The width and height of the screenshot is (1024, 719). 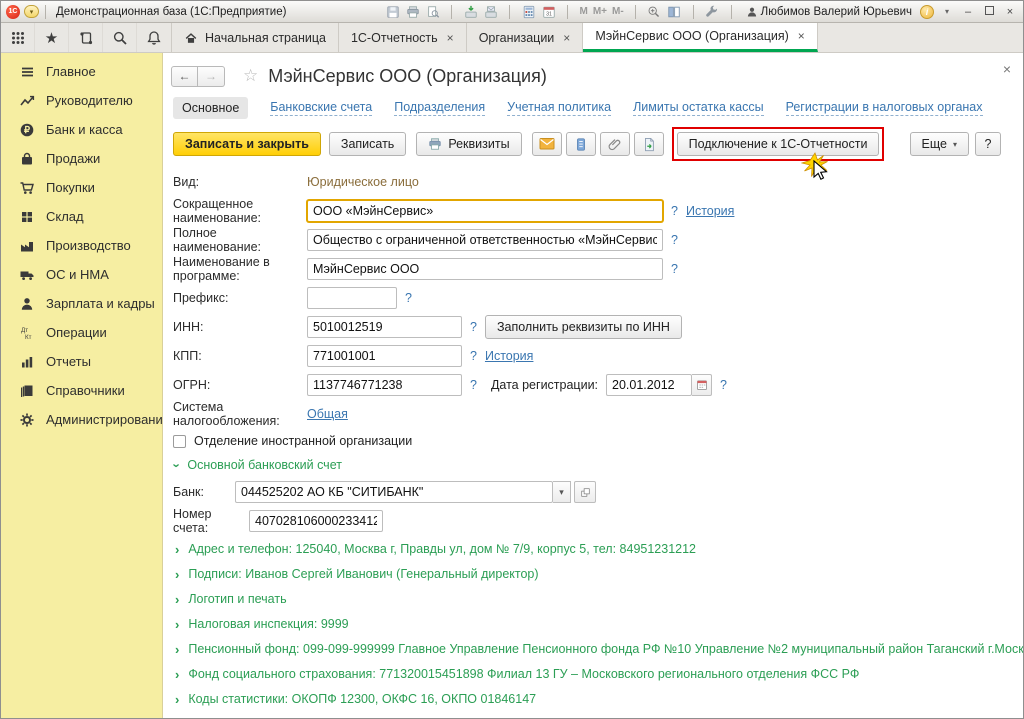 I want to click on nav-link-tax-registrations: Регистрации в налоговых органах, so click(x=884, y=108).